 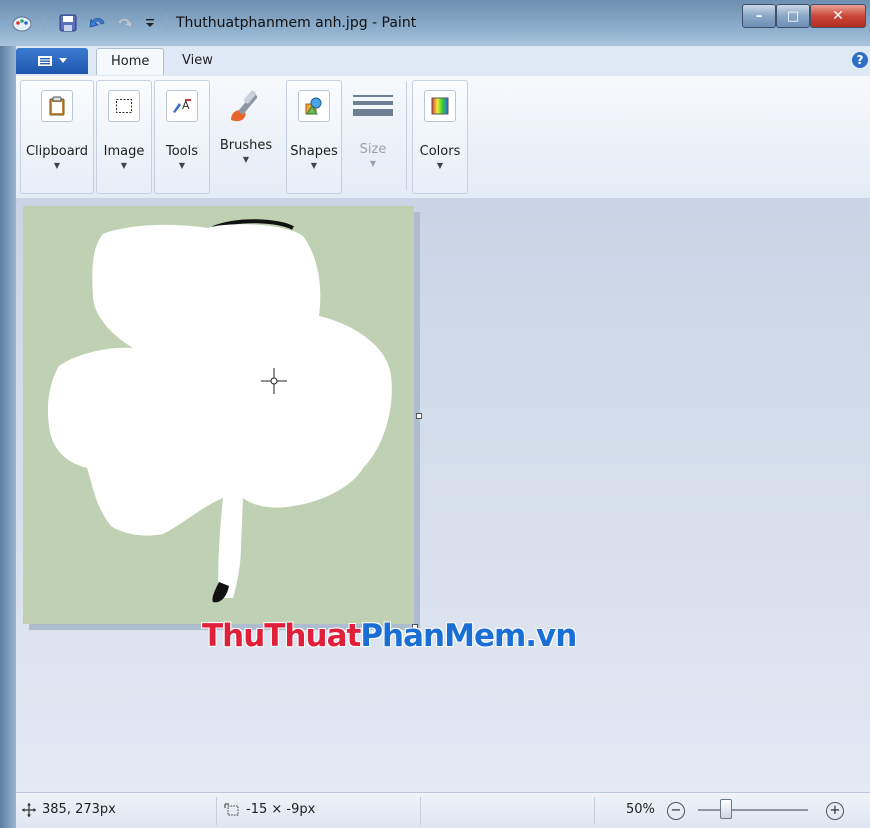 I want to click on tools-label: Tools, so click(x=182, y=151).